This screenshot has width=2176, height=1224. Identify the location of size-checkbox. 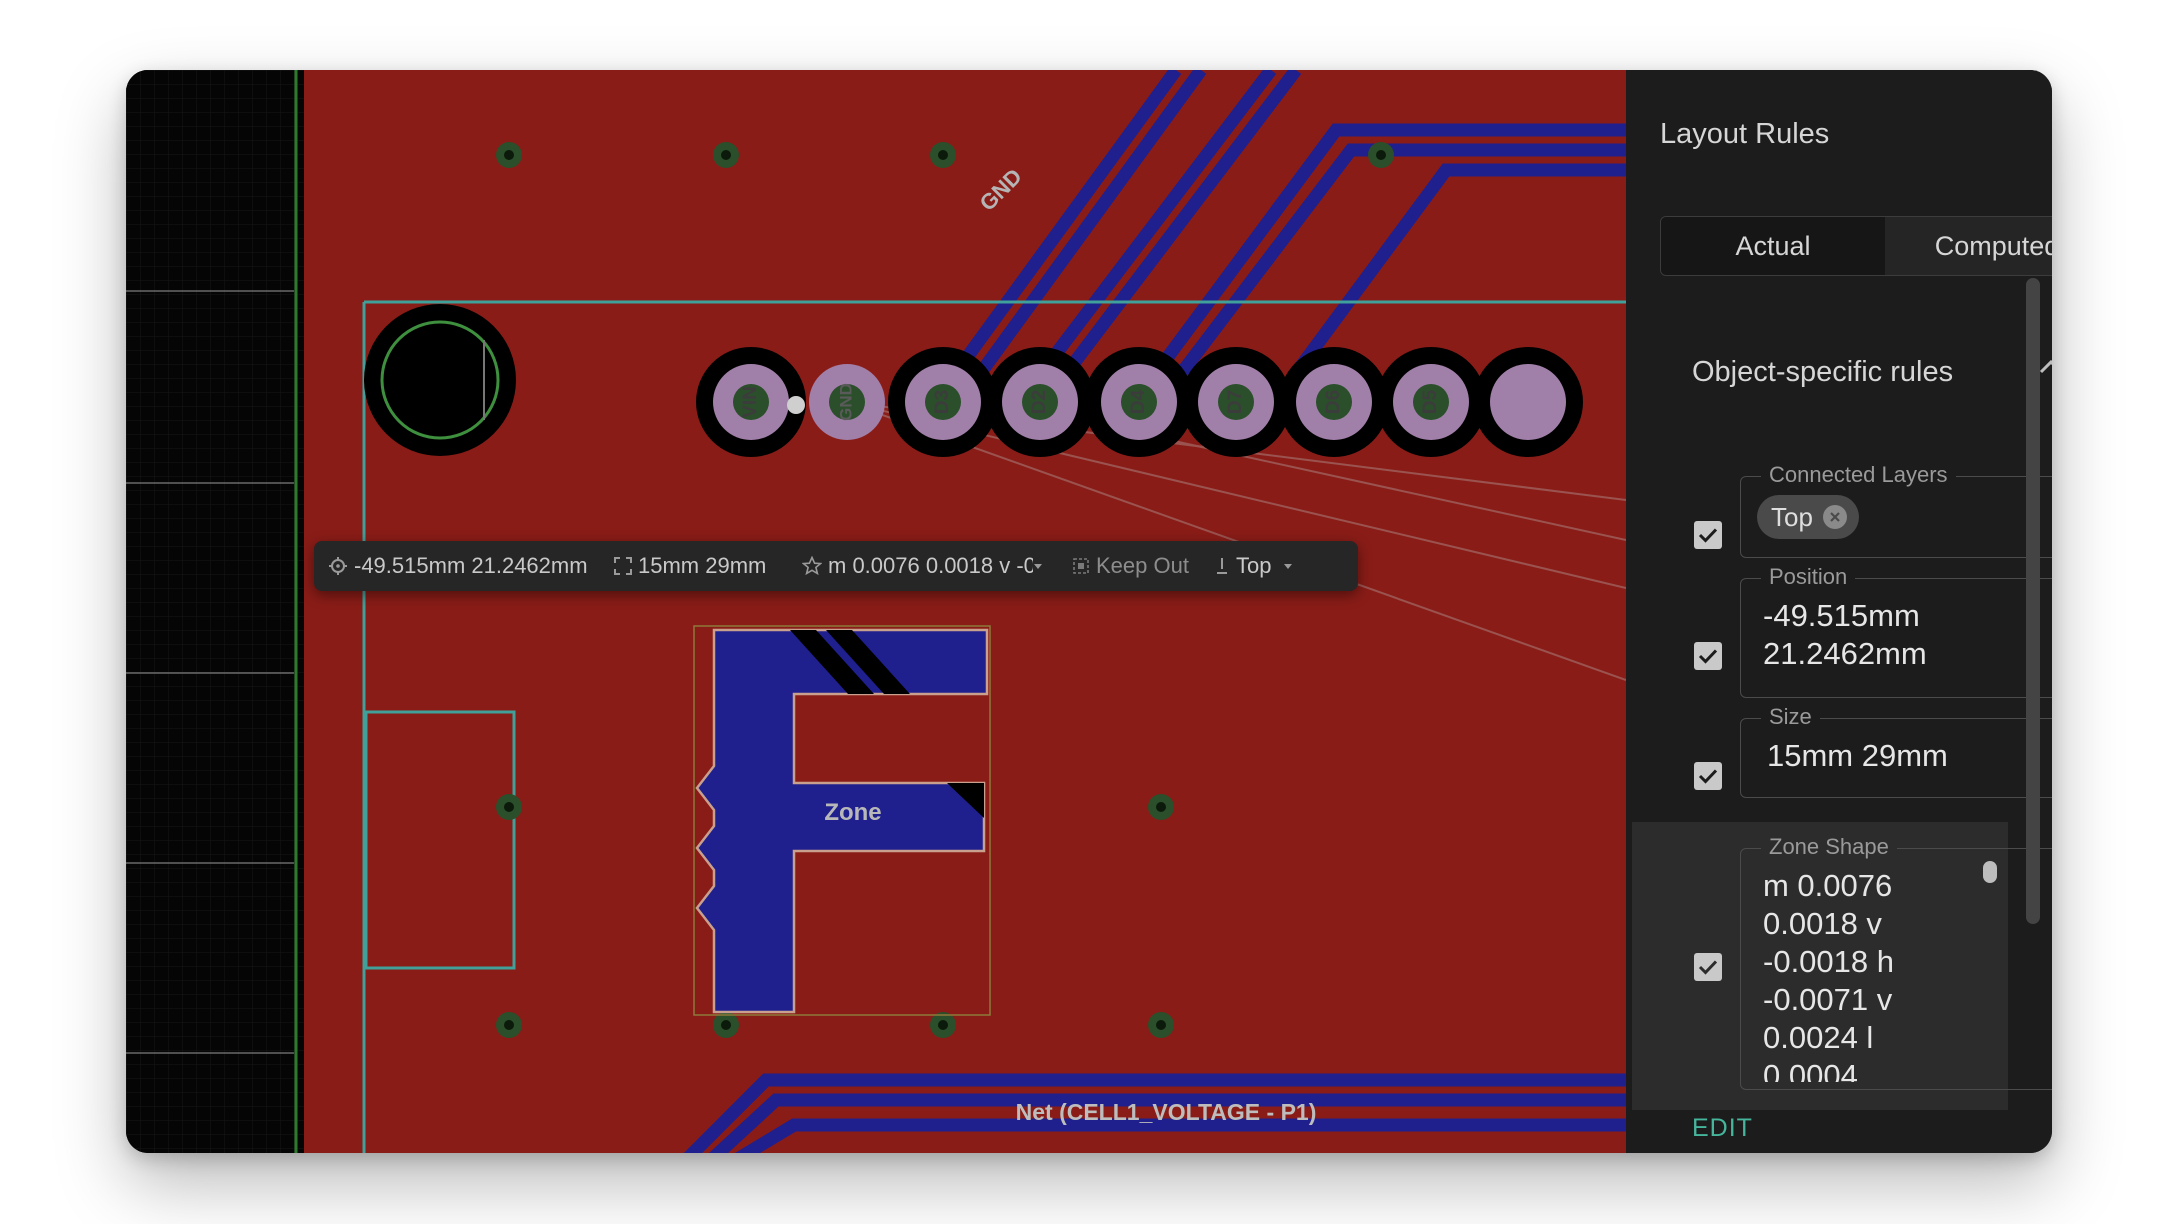
(1708, 776).